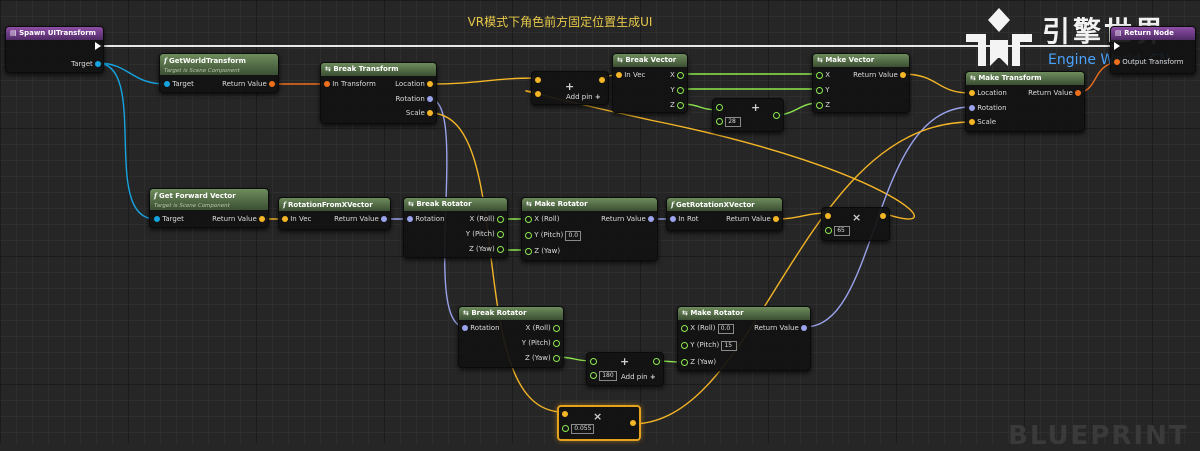  Describe the element at coordinates (748, 115) in the screenshot. I see `node-add-float-28: + 28` at that location.